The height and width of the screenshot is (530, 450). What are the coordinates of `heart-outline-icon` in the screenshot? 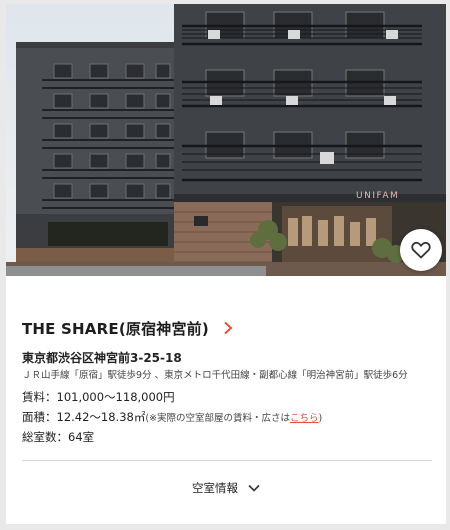 It's located at (421, 250).